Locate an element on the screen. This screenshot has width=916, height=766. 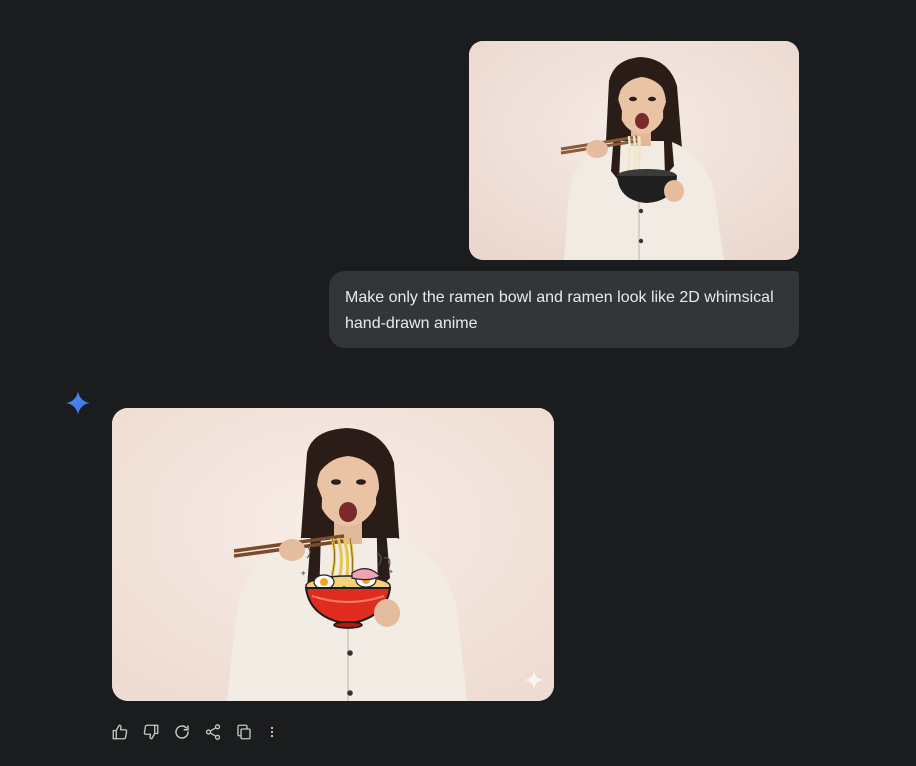
woman-eating-ramen-photo is located at coordinates (634, 150).